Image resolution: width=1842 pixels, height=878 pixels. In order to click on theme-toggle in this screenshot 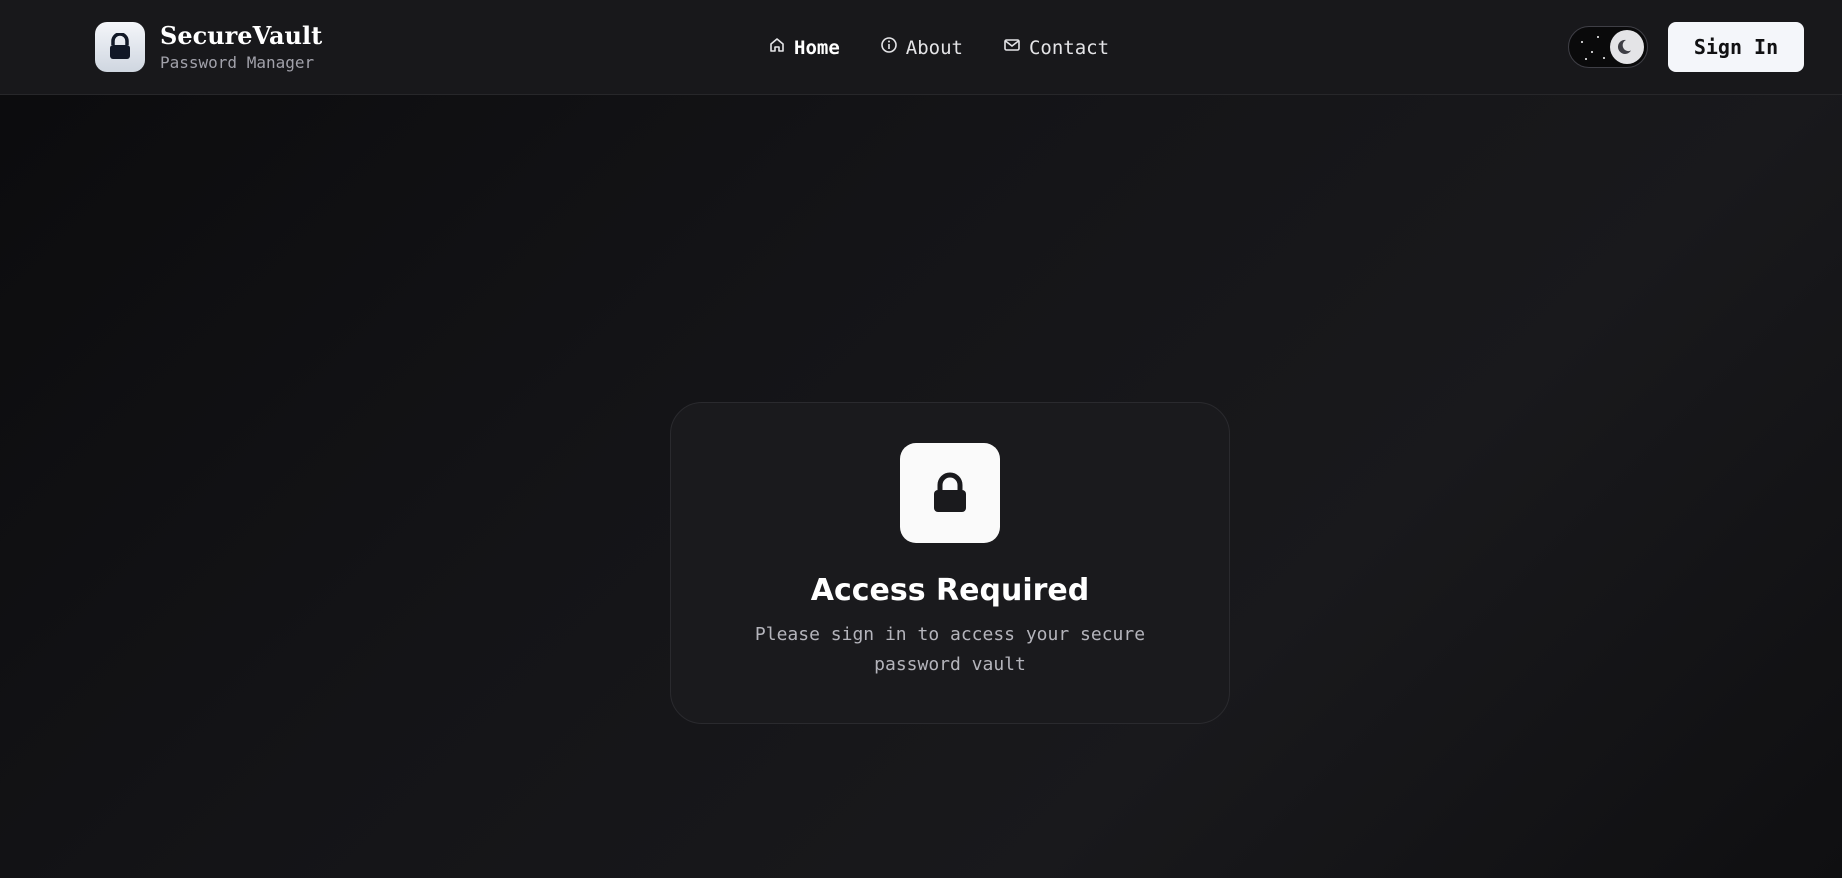, I will do `click(1608, 47)`.